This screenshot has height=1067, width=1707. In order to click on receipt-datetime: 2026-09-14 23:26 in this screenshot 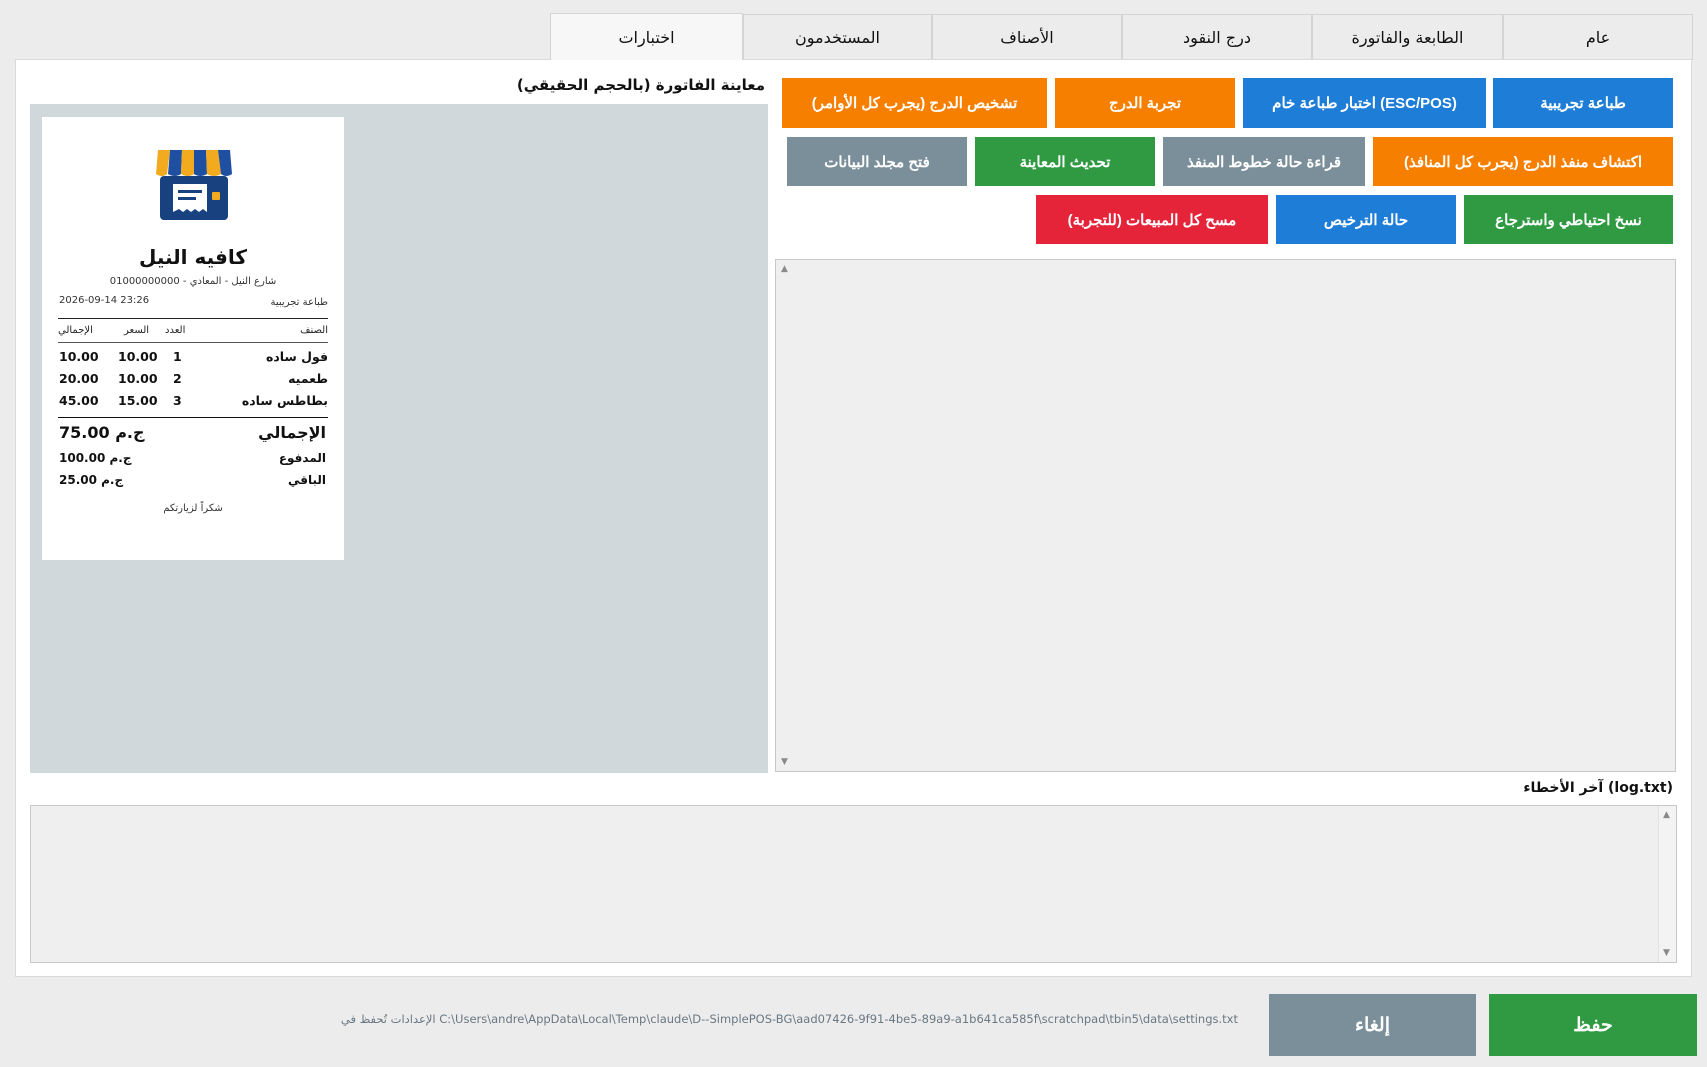, I will do `click(104, 300)`.